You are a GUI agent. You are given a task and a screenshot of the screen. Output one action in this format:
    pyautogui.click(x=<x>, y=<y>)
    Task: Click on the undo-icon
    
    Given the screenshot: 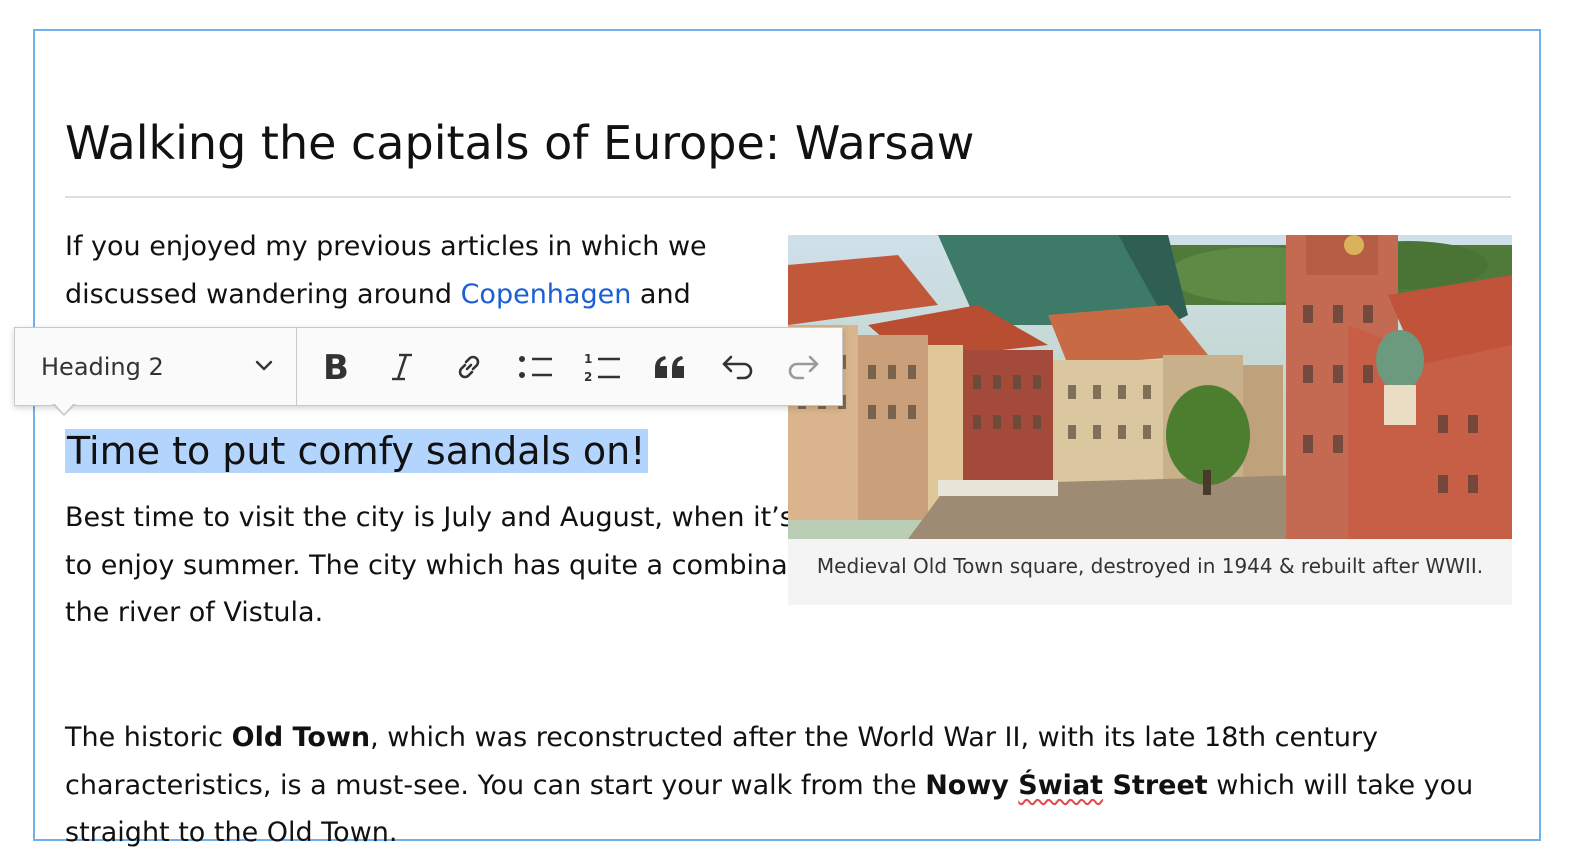 What is the action you would take?
    pyautogui.click(x=737, y=367)
    